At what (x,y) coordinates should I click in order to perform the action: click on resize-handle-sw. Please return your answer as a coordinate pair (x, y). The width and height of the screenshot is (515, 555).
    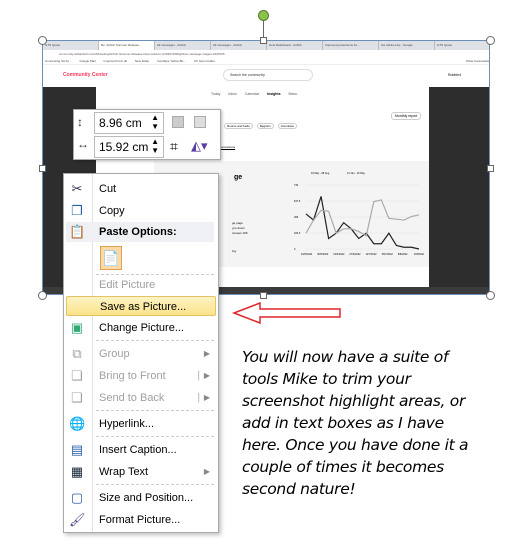
    Looking at the image, I should click on (42, 295).